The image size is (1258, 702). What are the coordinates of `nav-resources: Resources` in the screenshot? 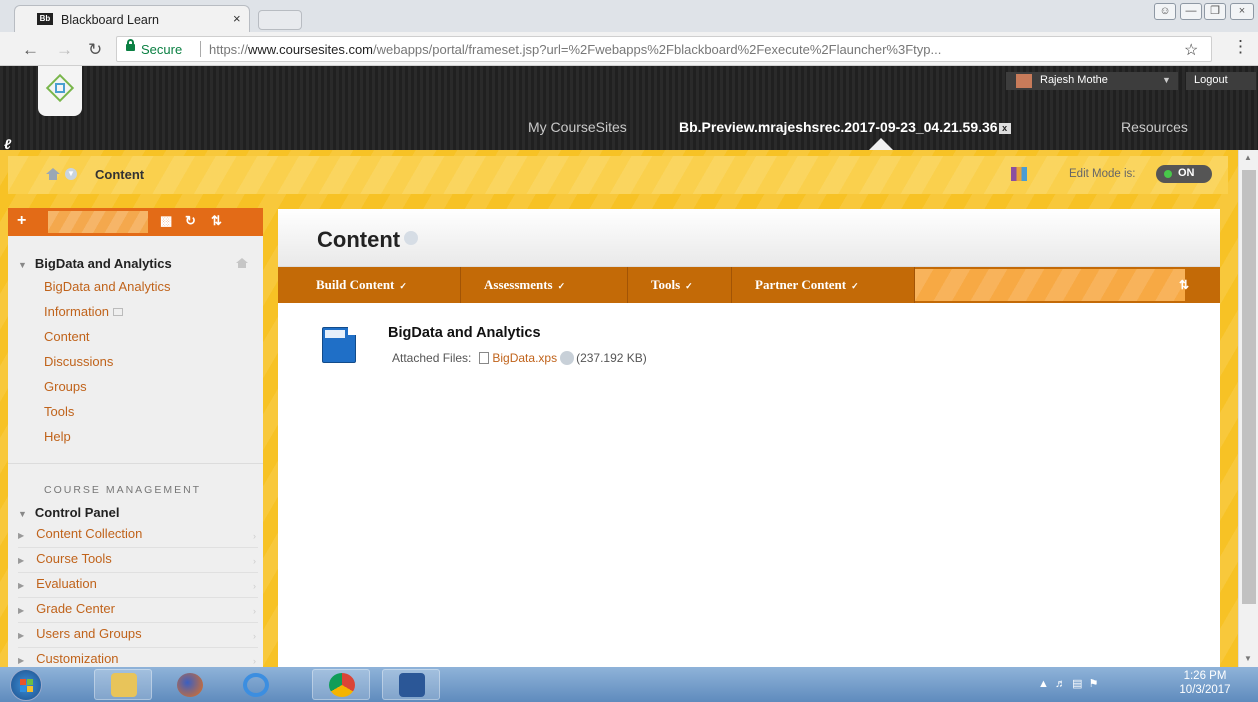 It's located at (1154, 127).